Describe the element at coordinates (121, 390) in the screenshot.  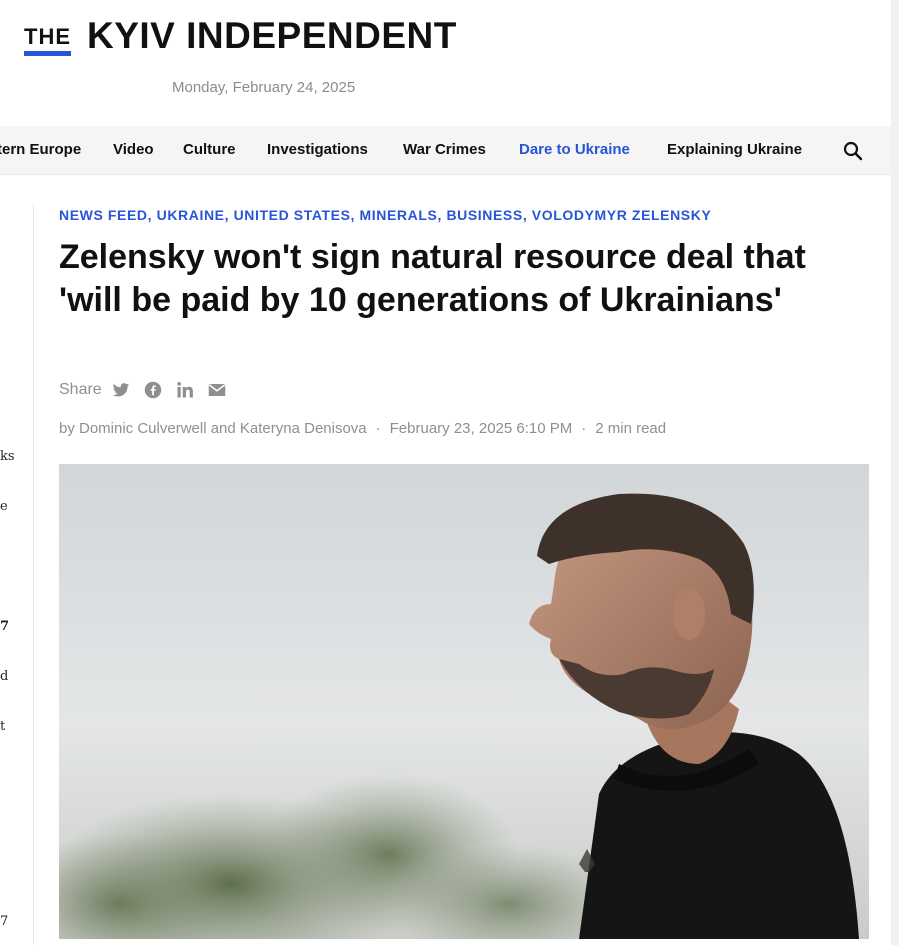
I see `twitter-icon` at that location.